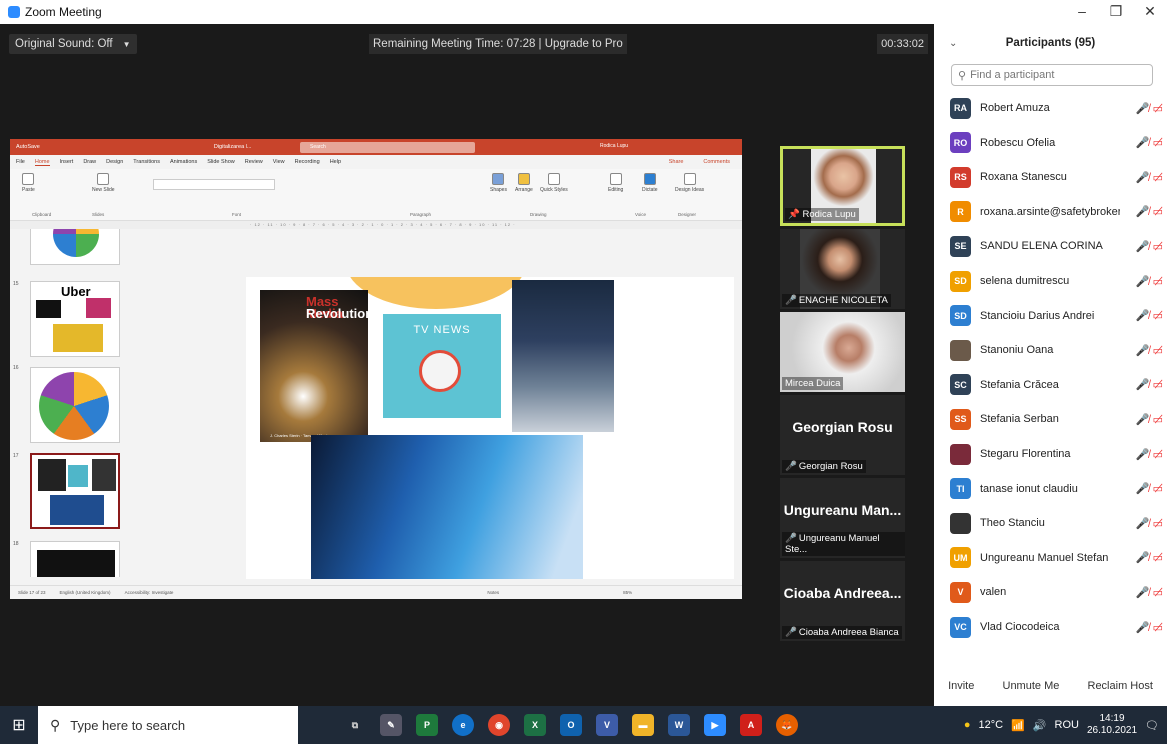 The image size is (1167, 744). I want to click on participant-row: SE SANDU ELENA CORINA 🎤̸ ▭̸, so click(1057, 246).